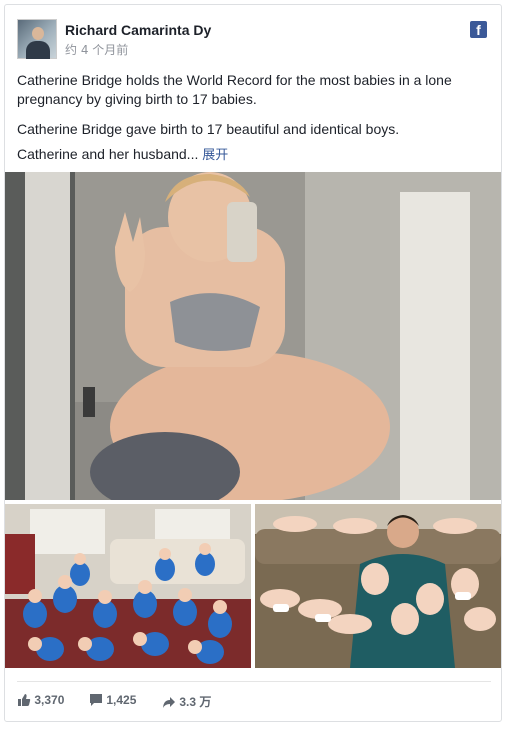 This screenshot has height=729, width=508. What do you see at coordinates (121, 700) in the screenshot?
I see `comment-count: 1,425` at bounding box center [121, 700].